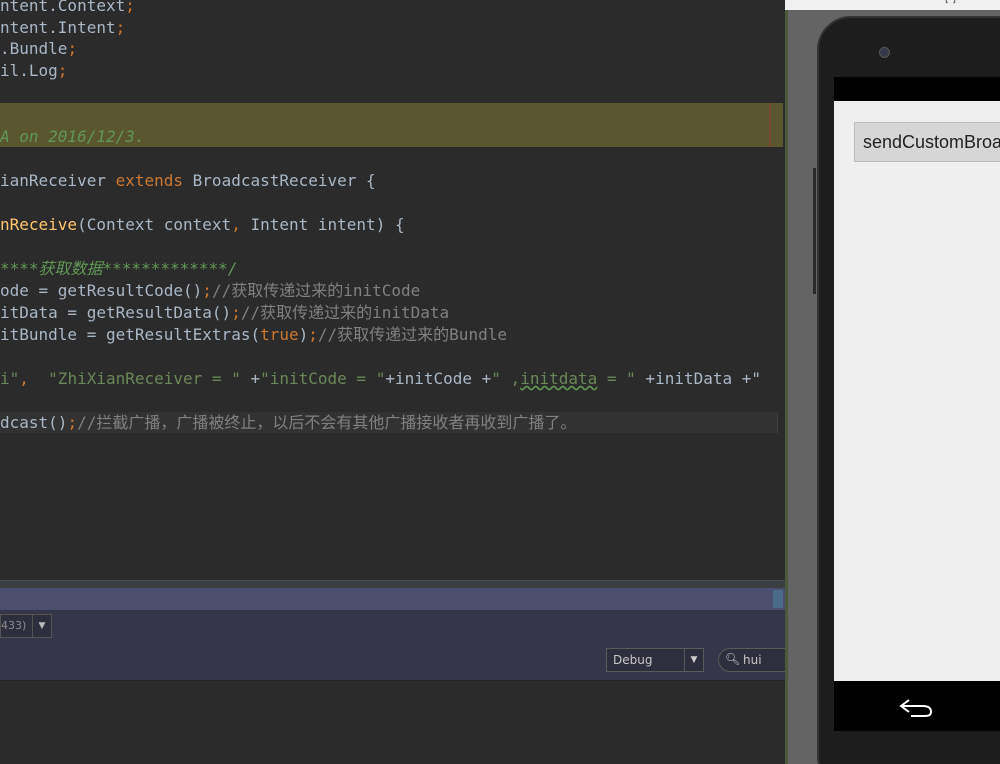  Describe the element at coordinates (101, 290) in the screenshot. I see `code-token: ode = getResultCode()` at that location.